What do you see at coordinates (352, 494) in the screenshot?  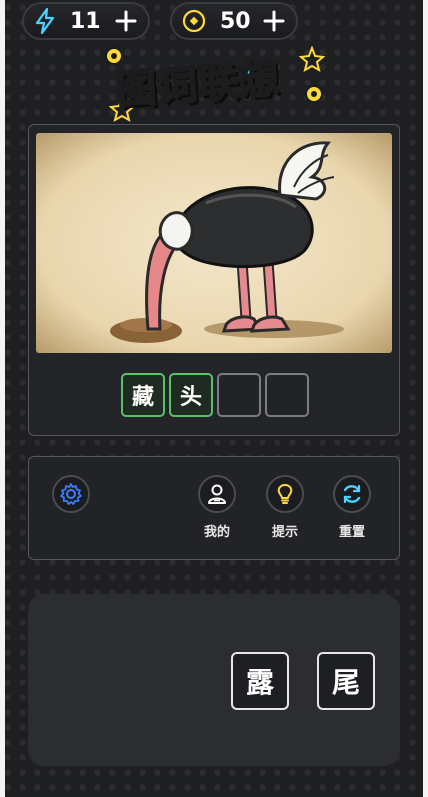 I see `refresh-icon` at bounding box center [352, 494].